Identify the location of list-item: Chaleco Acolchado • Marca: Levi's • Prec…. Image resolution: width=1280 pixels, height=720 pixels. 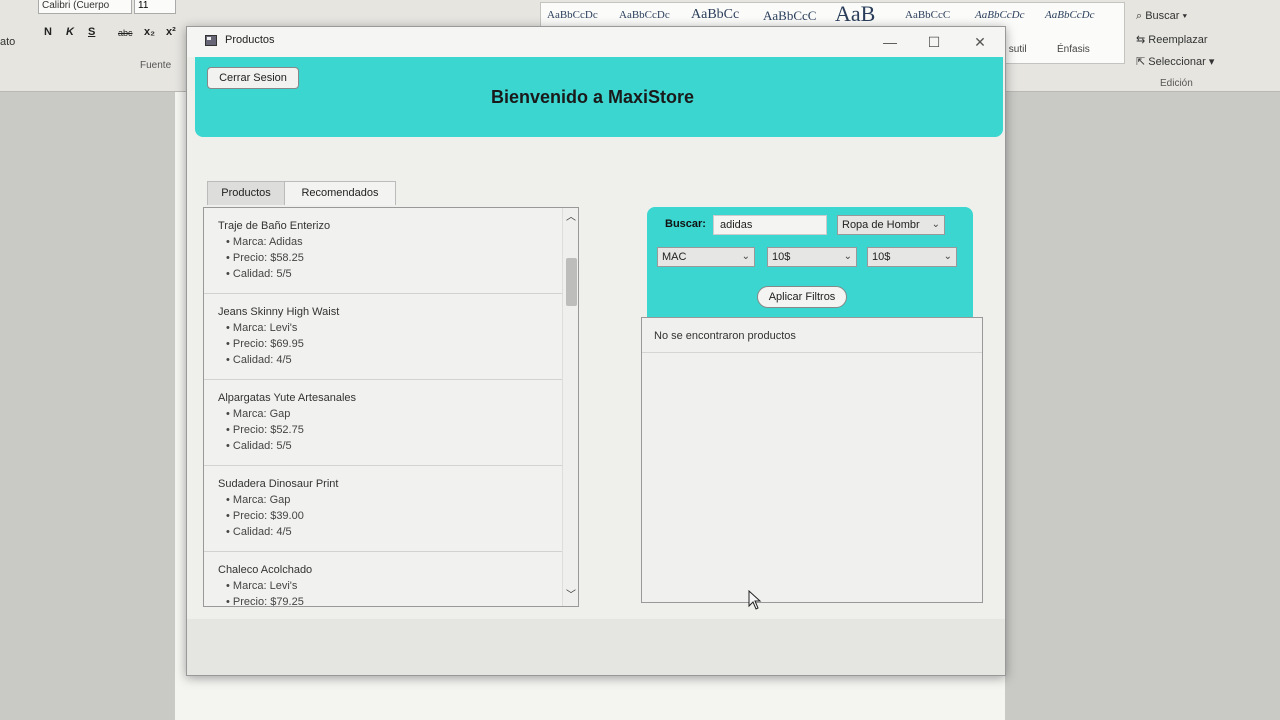
(383, 579).